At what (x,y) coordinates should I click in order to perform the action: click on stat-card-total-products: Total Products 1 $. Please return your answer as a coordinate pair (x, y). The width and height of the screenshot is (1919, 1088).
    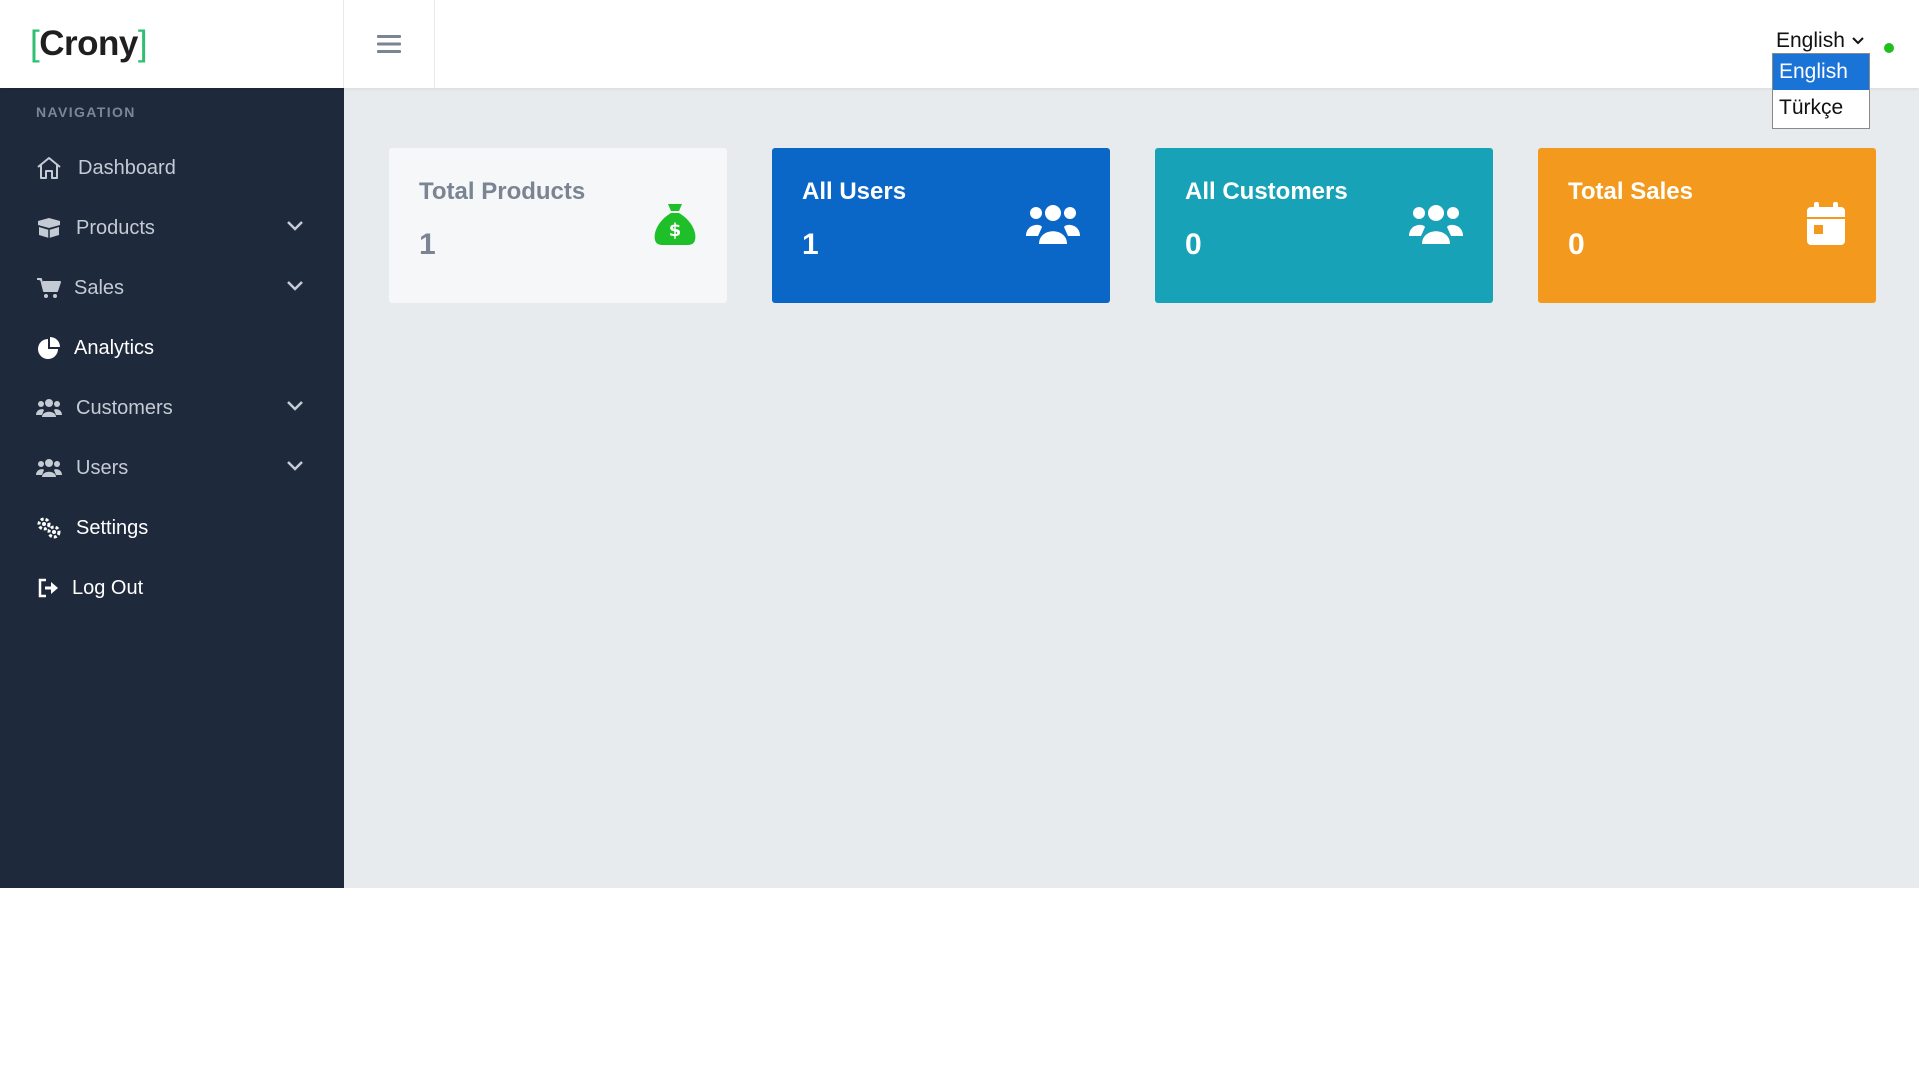
    Looking at the image, I should click on (558, 225).